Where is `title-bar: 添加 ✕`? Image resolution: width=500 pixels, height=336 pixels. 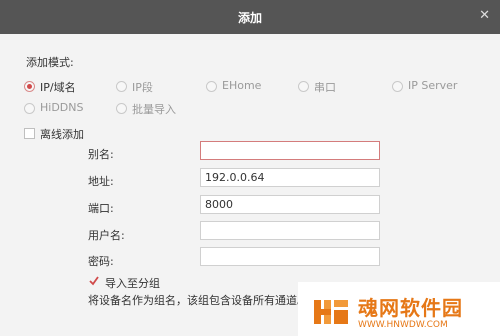 title-bar: 添加 ✕ is located at coordinates (250, 17).